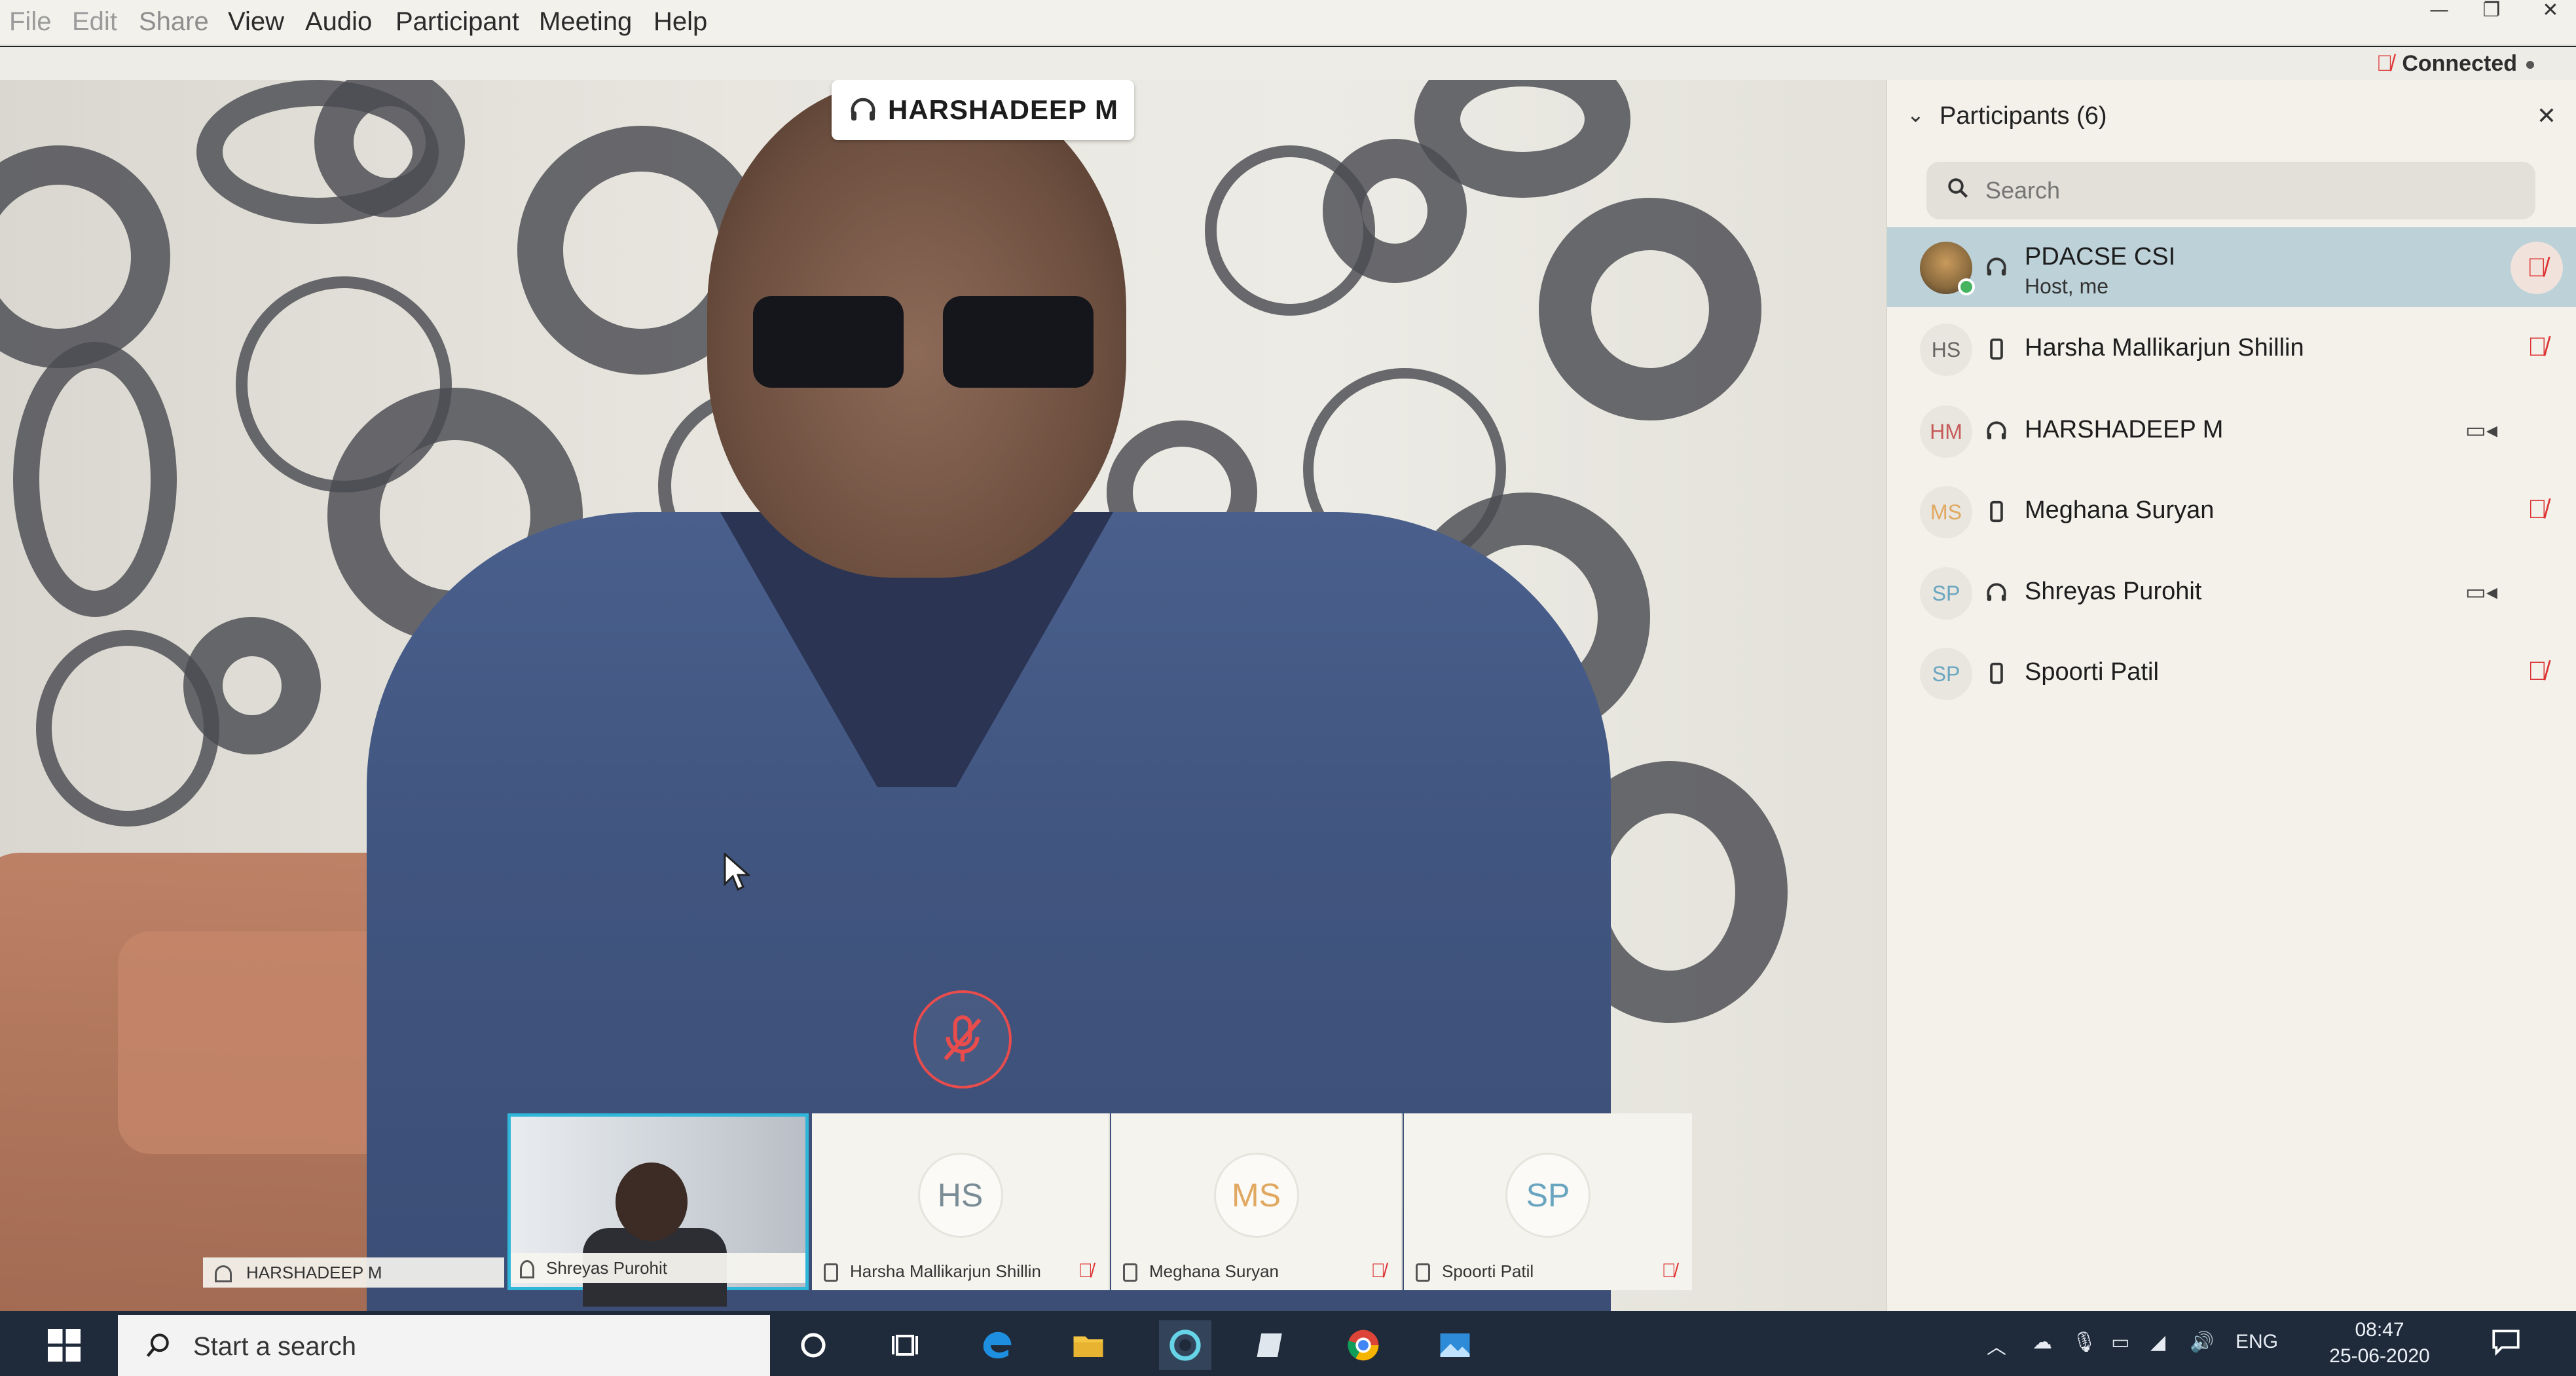 The height and width of the screenshot is (1376, 2576). Describe the element at coordinates (1272, 1346) in the screenshot. I see `notes-app-icon` at that location.